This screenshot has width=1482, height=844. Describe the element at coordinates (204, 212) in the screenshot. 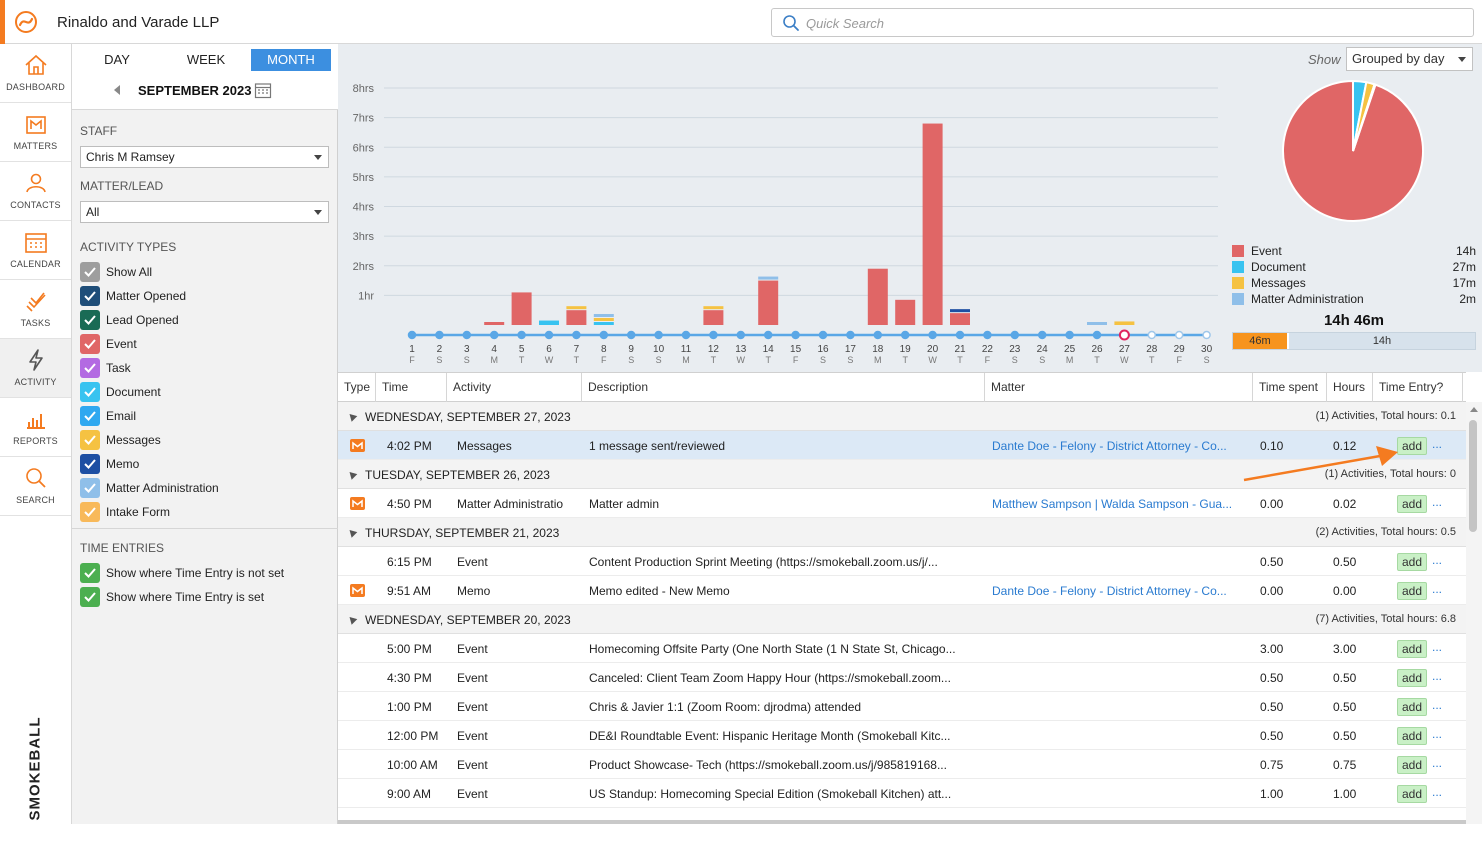

I see `matter-lead-select: All` at that location.